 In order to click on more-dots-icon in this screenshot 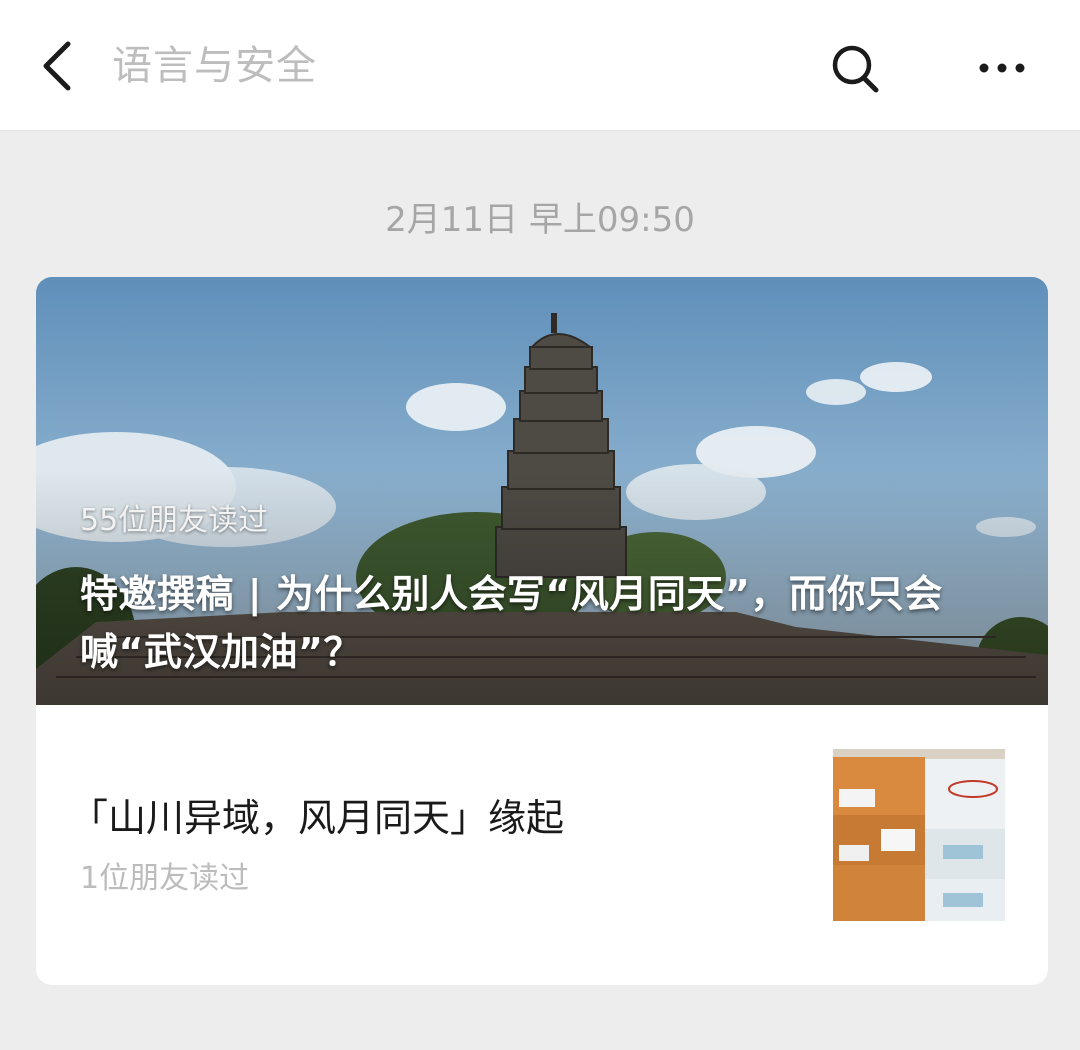, I will do `click(1002, 78)`.